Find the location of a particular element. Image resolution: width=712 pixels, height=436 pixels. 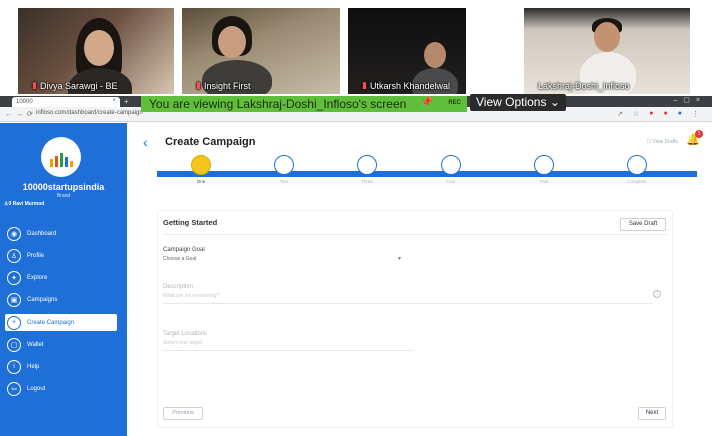

user-icon: ♙ is located at coordinates (14, 255).